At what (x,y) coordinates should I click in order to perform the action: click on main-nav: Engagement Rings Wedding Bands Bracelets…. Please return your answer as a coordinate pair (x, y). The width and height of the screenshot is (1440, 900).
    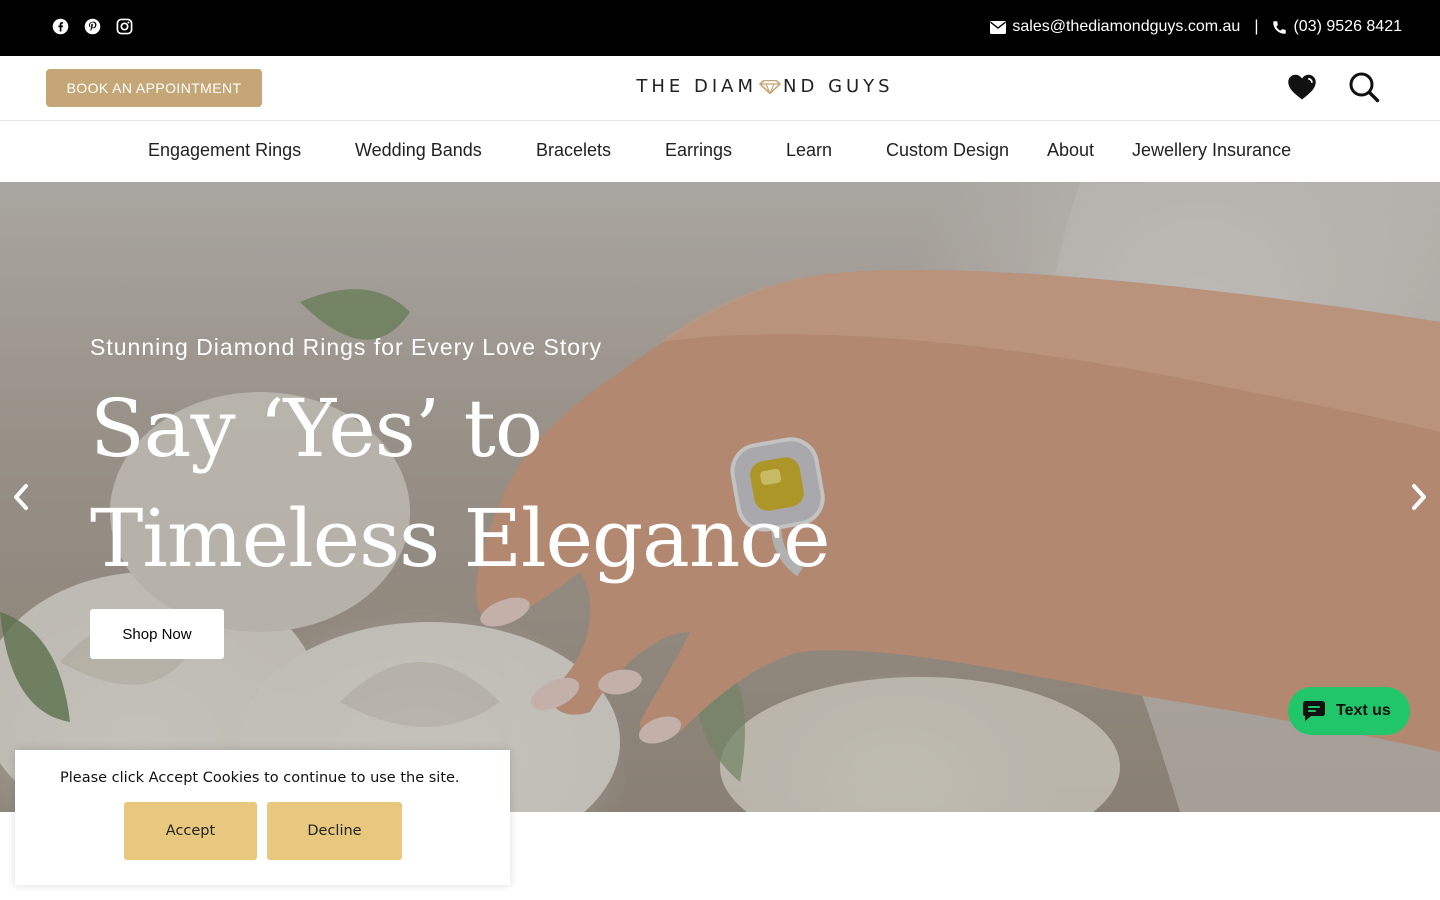
    Looking at the image, I should click on (720, 151).